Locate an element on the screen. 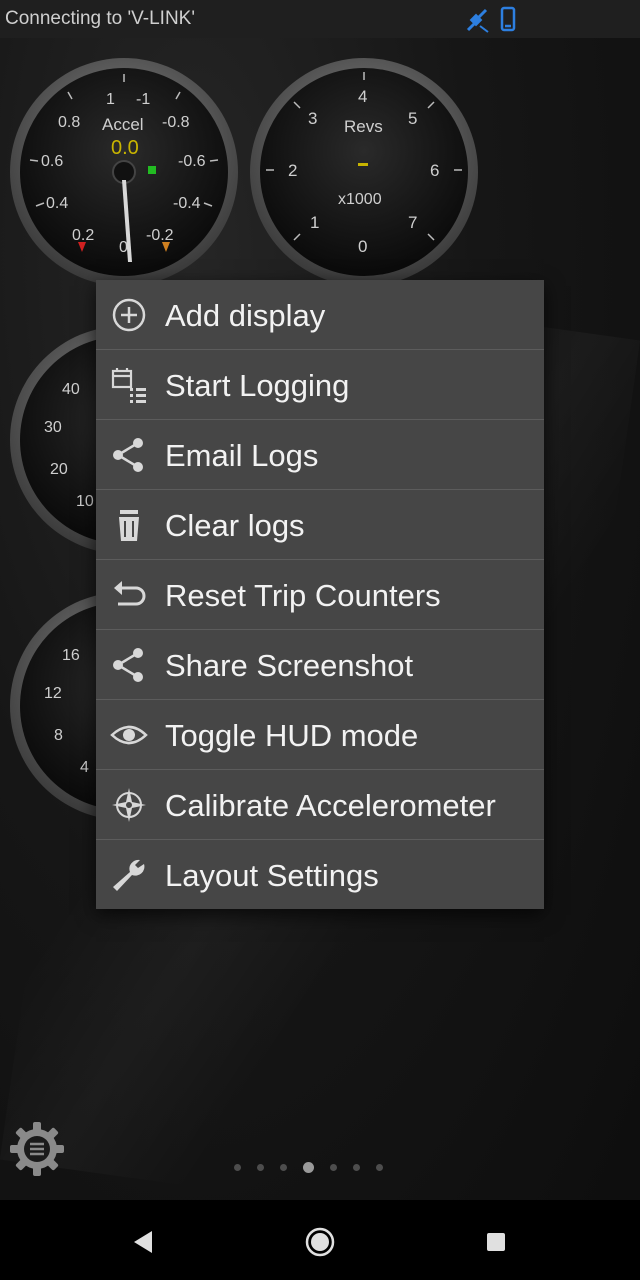 This screenshot has width=640, height=1280. speed-tick-30: 30 is located at coordinates (53, 427).